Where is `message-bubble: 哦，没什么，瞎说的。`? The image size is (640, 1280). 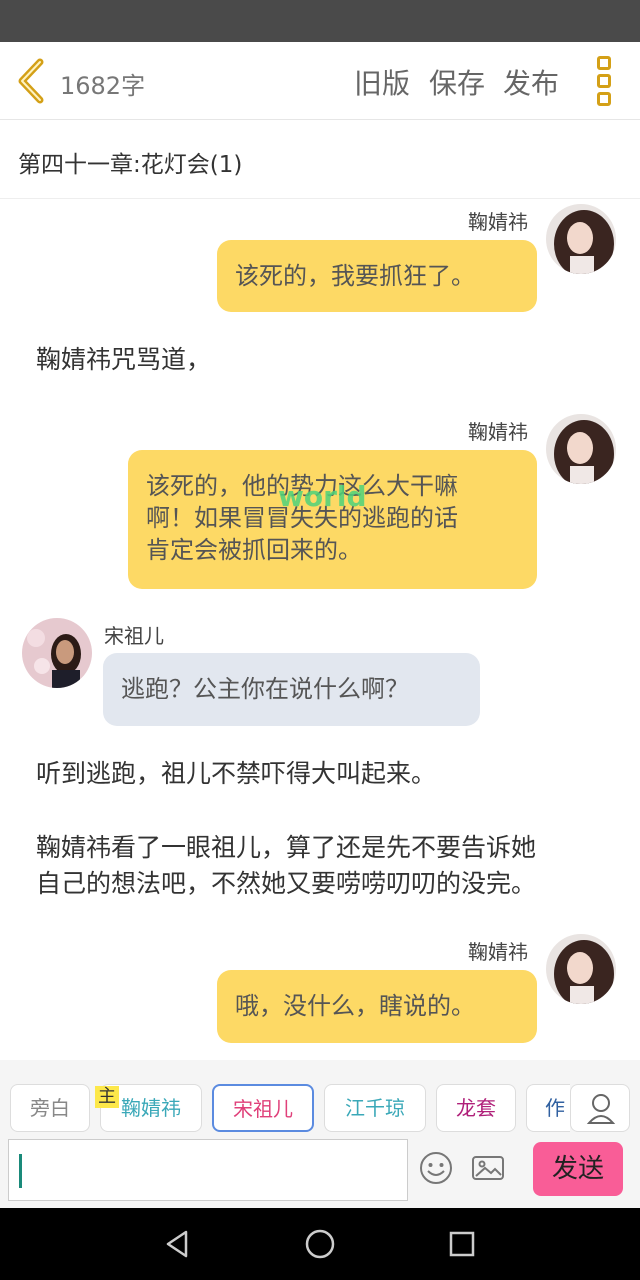
message-bubble: 哦，没什么，瞎说的。 is located at coordinates (377, 1006).